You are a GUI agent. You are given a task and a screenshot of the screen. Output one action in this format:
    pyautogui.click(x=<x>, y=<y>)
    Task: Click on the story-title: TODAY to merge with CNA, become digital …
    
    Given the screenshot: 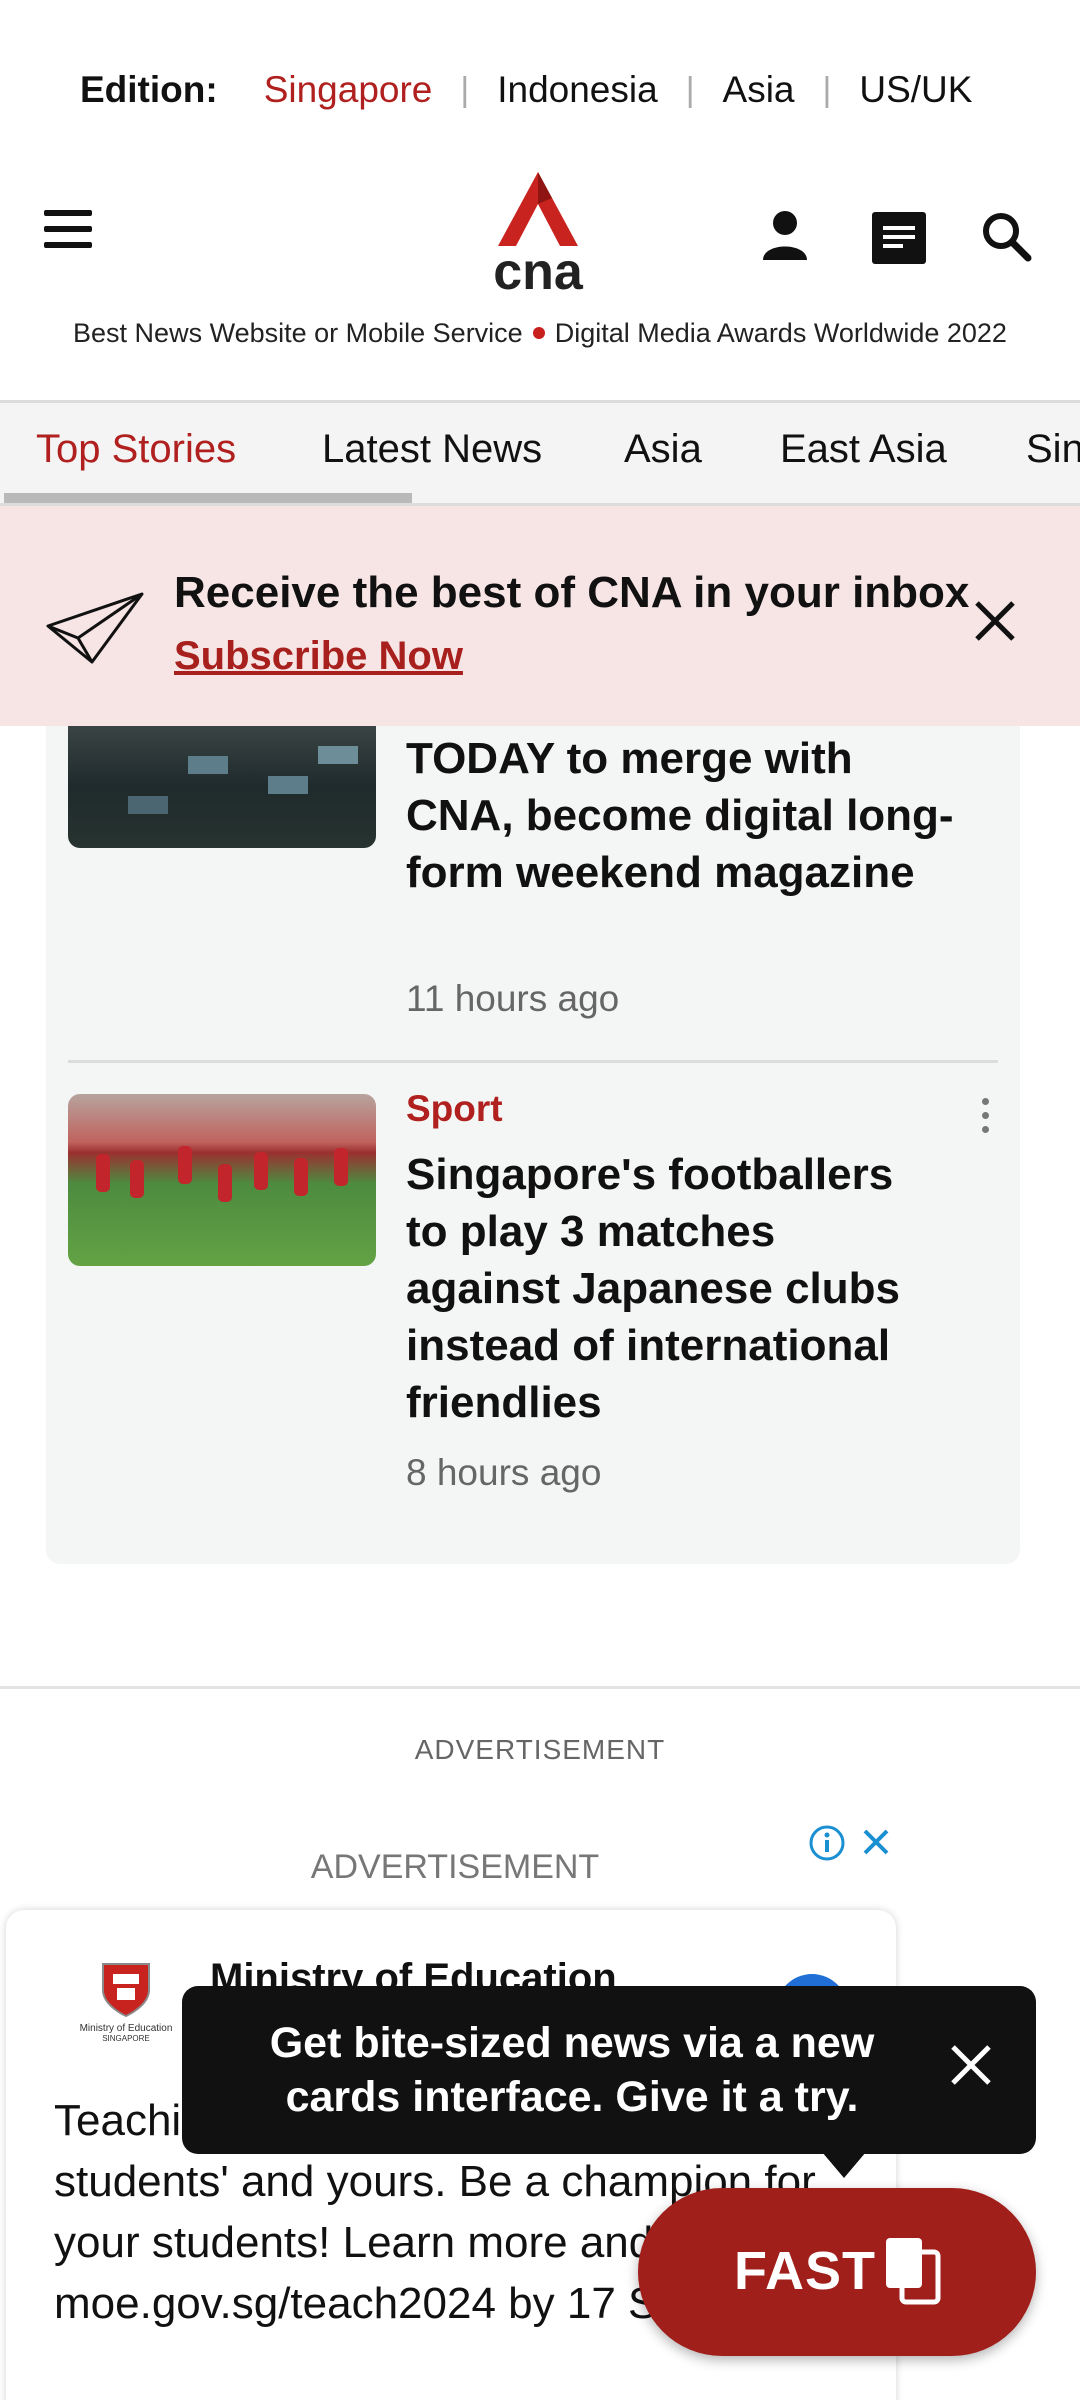 What is the action you would take?
    pyautogui.click(x=686, y=815)
    